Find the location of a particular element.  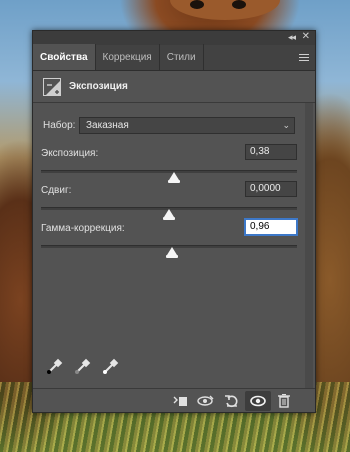

gamma-value-input: 0,96 is located at coordinates (271, 227).